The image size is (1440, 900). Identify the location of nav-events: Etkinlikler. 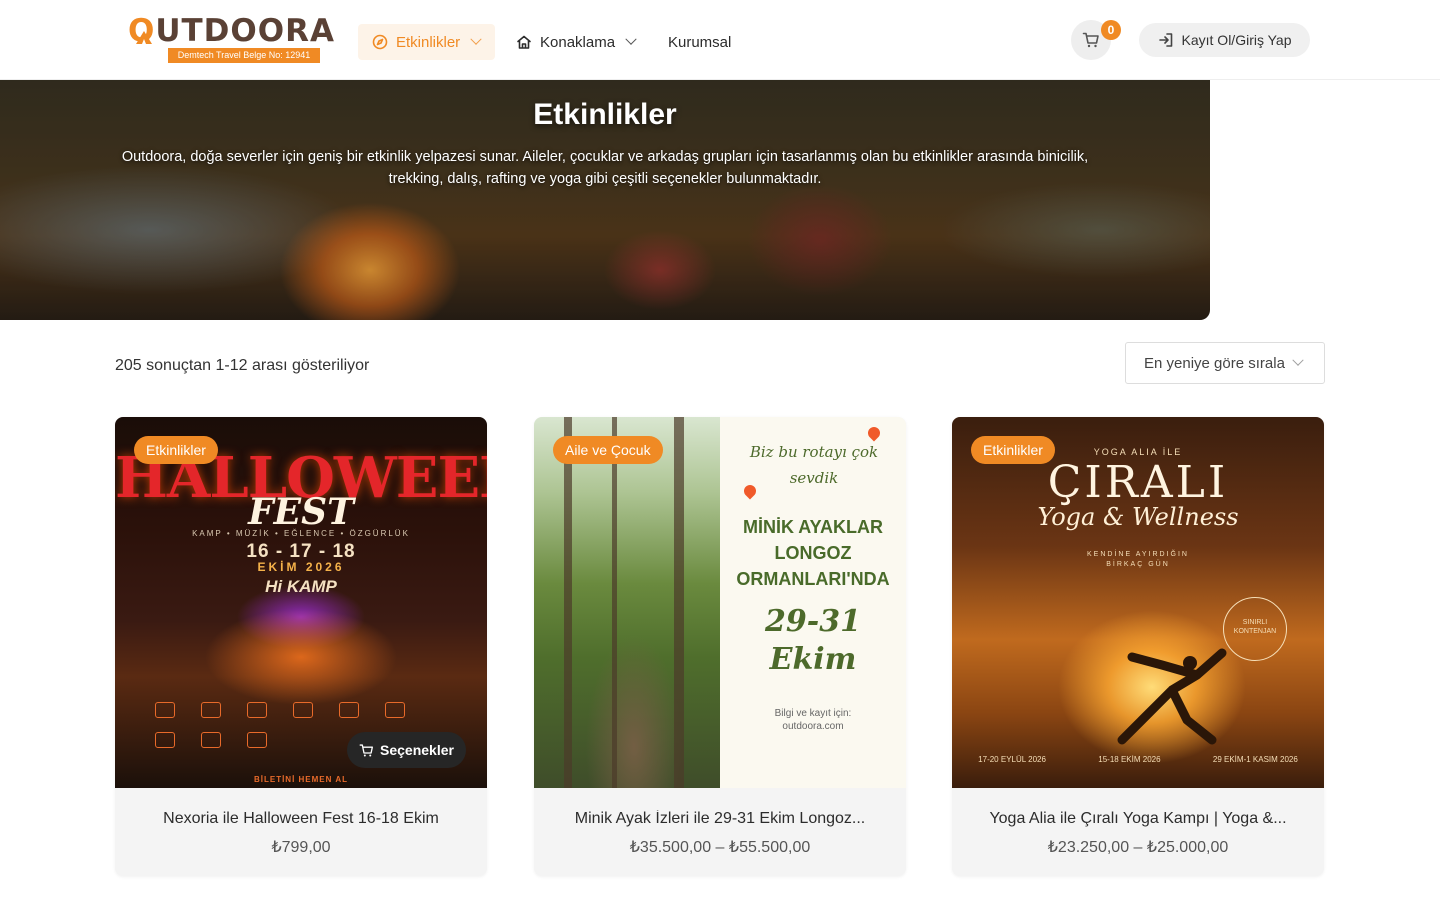
(426, 42).